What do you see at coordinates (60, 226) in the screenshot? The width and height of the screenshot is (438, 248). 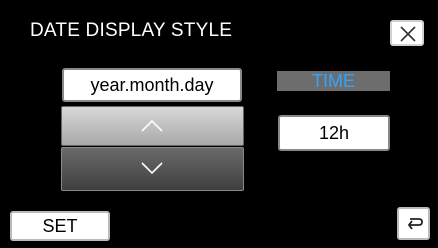 I see `set-button: SET` at bounding box center [60, 226].